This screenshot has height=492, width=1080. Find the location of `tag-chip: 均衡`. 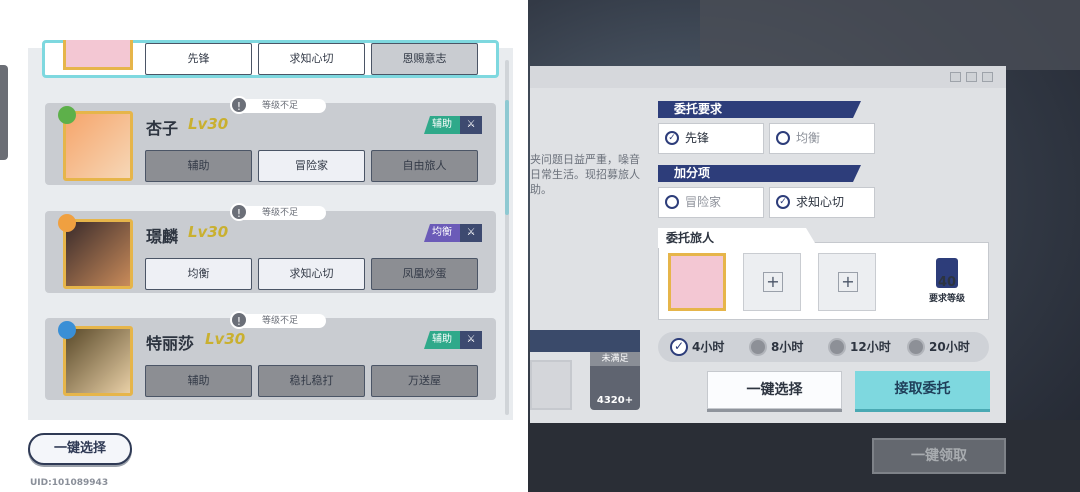

tag-chip: 均衡 is located at coordinates (198, 274).